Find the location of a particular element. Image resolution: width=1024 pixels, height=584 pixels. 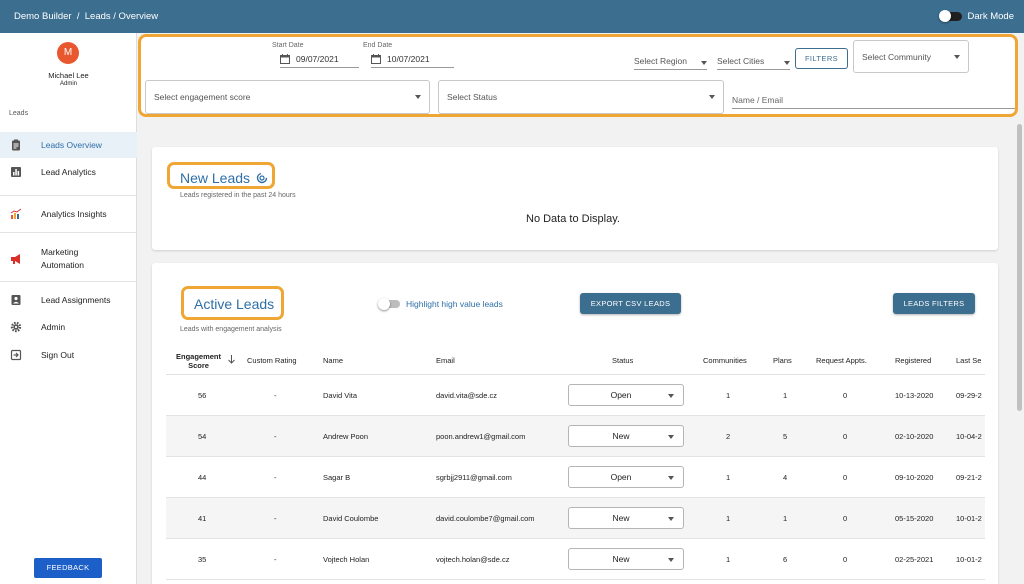

megaphone-icon is located at coordinates (15, 259).